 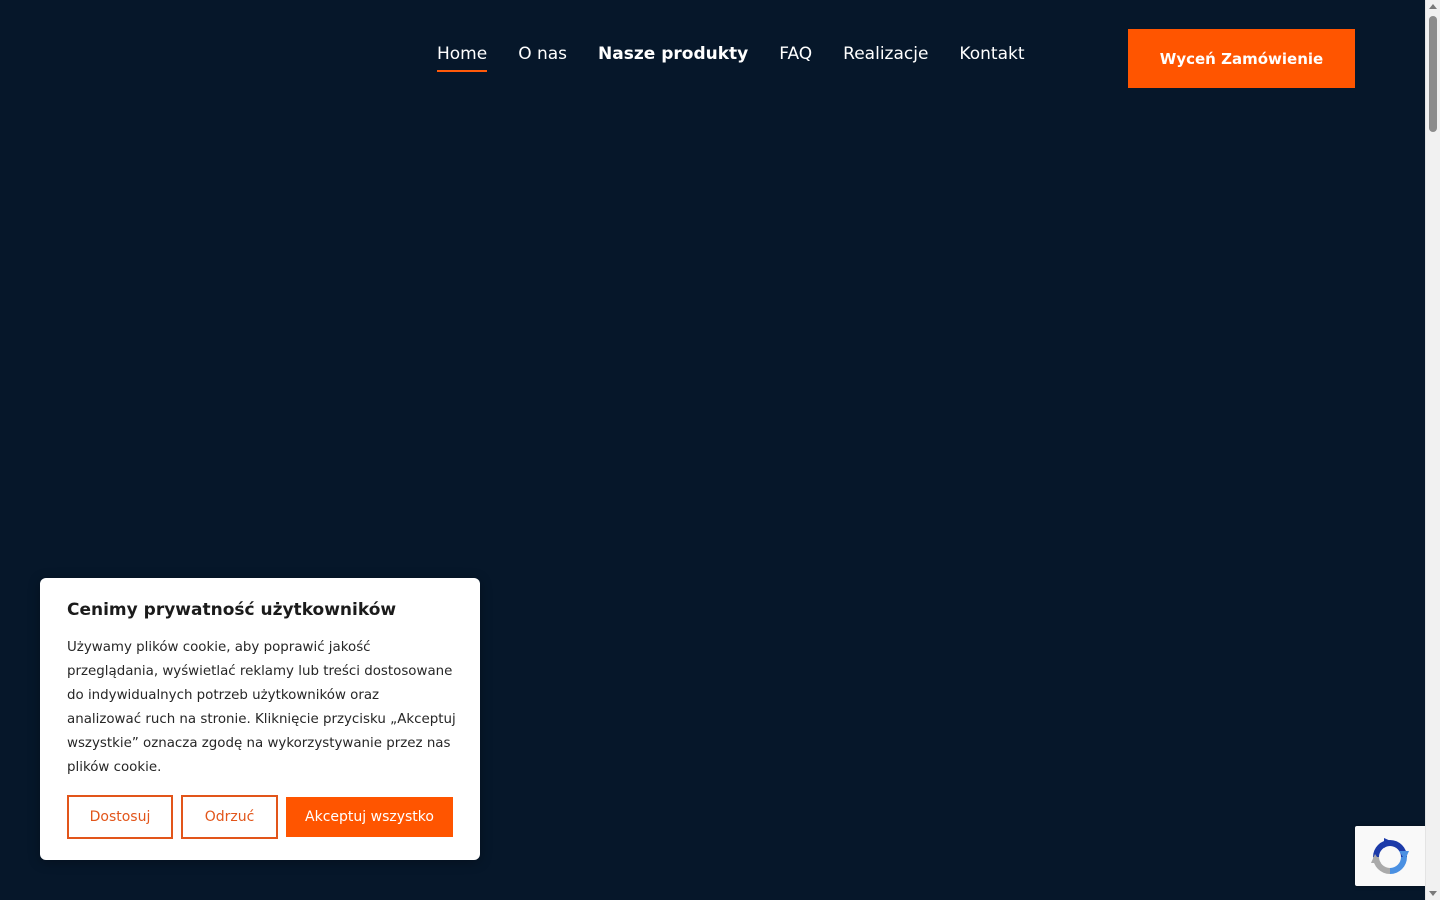 What do you see at coordinates (1433, 893) in the screenshot?
I see `scroll-down-icon` at bounding box center [1433, 893].